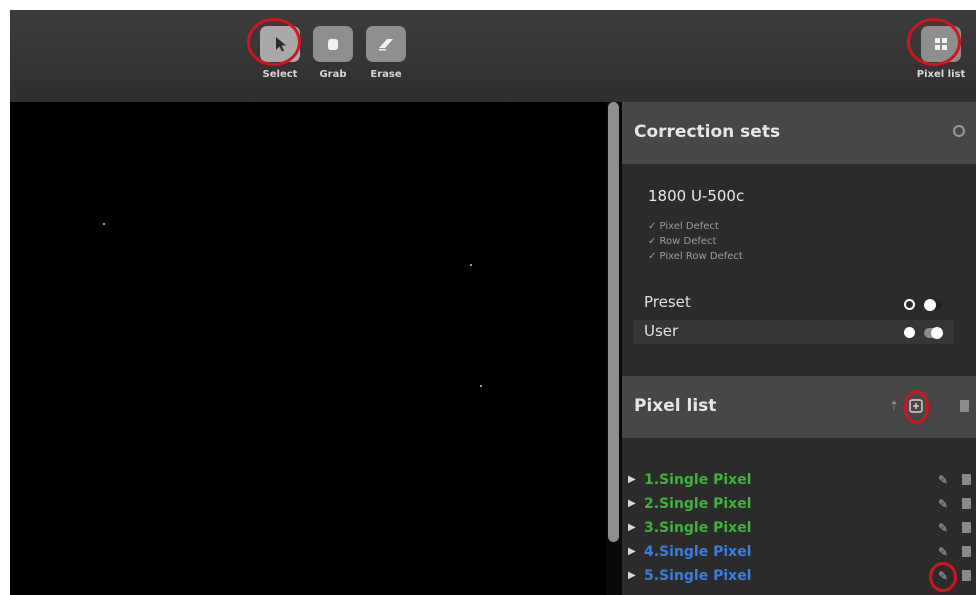  I want to click on canvas-scrollbar, so click(614, 348).